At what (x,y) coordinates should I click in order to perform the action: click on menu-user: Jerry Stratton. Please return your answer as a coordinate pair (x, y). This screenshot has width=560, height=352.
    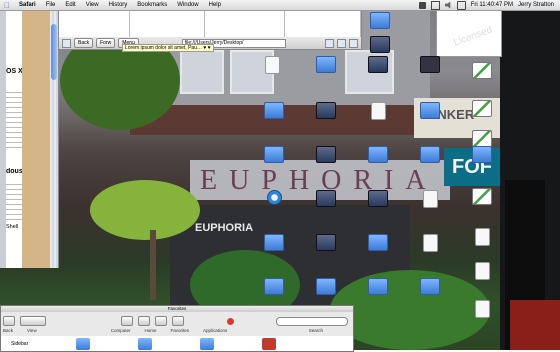
    Looking at the image, I should click on (536, 5).